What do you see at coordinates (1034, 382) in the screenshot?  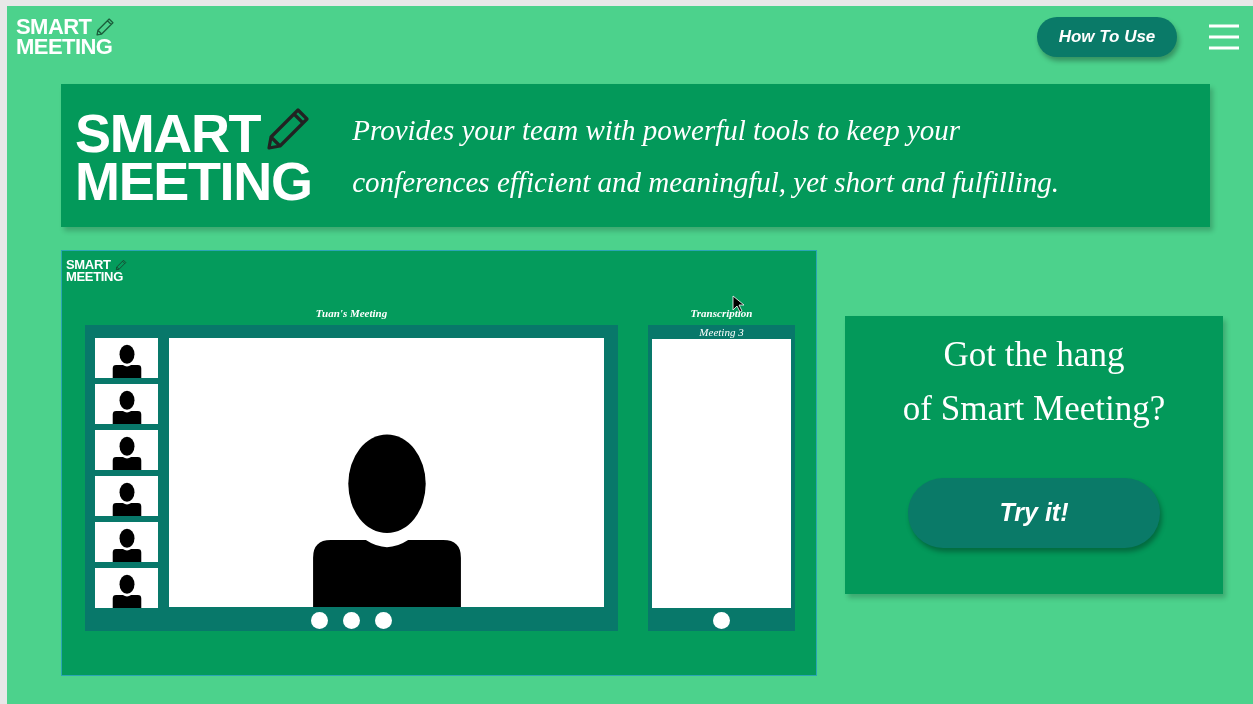 I see `cta-heading: Got the hang of Smart Meeting?` at bounding box center [1034, 382].